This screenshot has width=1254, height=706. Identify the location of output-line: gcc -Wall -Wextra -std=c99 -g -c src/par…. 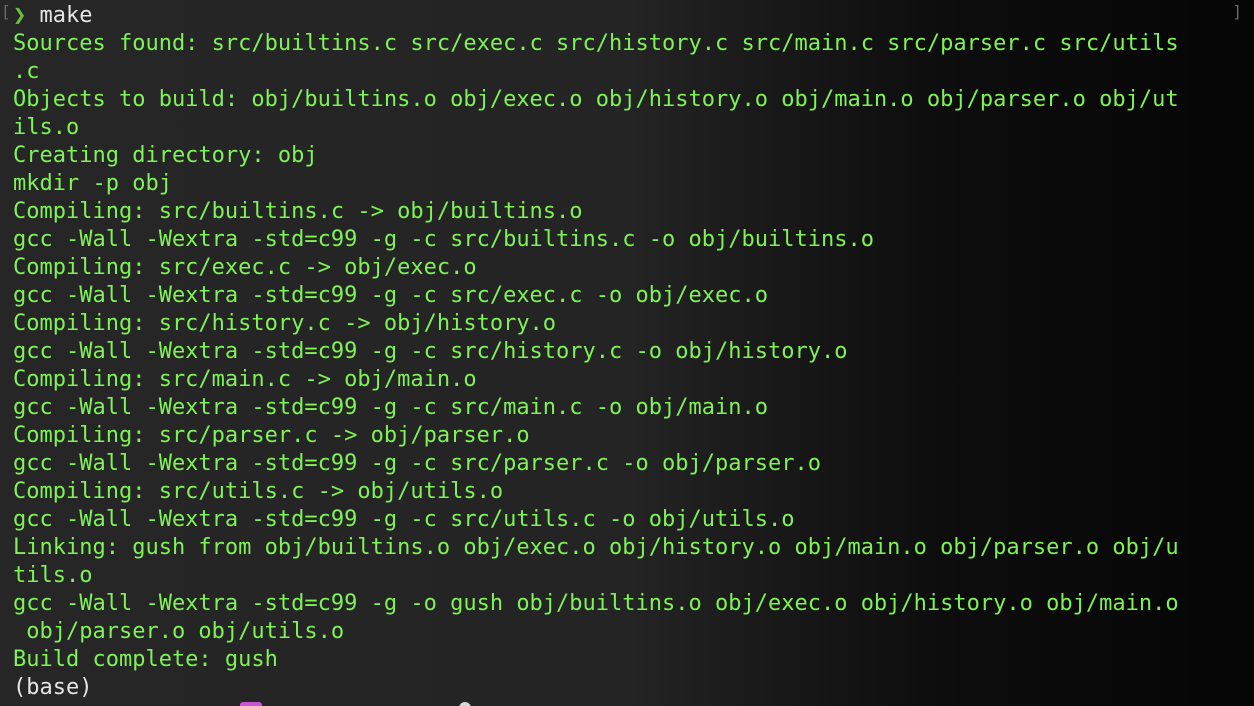
(417, 463).